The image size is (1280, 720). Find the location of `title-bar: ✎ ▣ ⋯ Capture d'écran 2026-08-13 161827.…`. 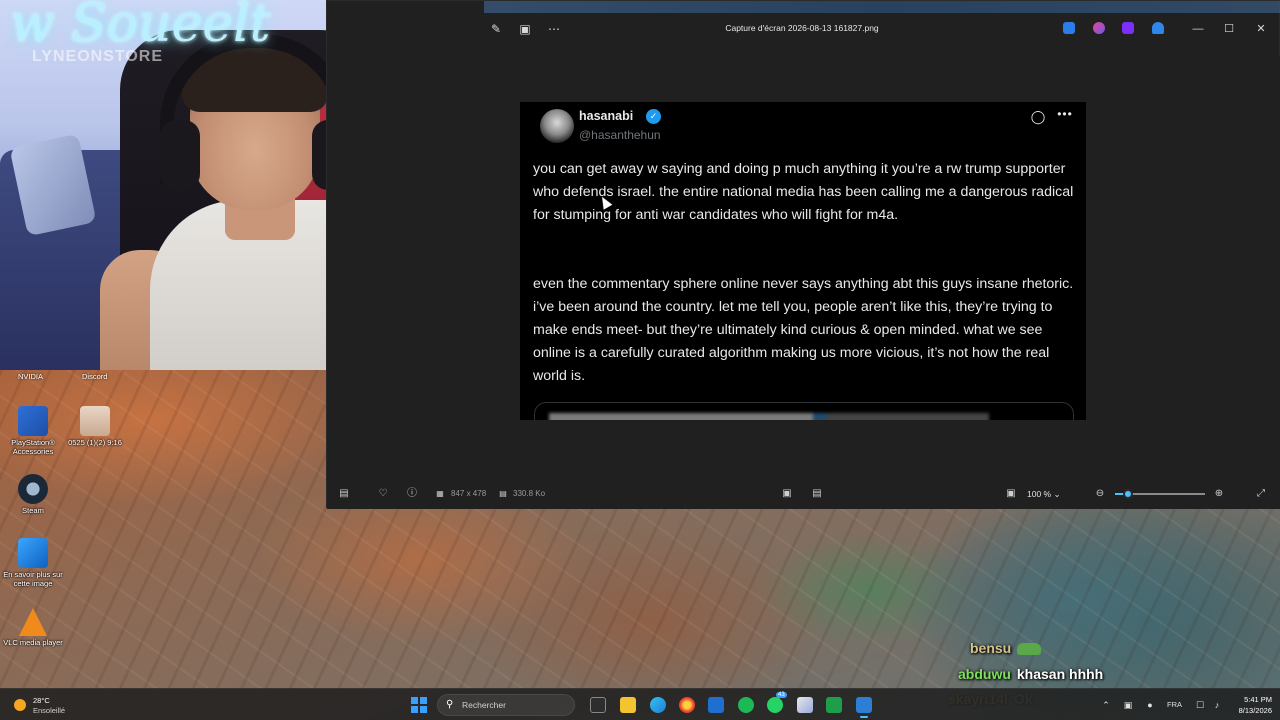

title-bar: ✎ ▣ ⋯ Capture d'écran 2026-08-13 161827.… is located at coordinates (803, 29).